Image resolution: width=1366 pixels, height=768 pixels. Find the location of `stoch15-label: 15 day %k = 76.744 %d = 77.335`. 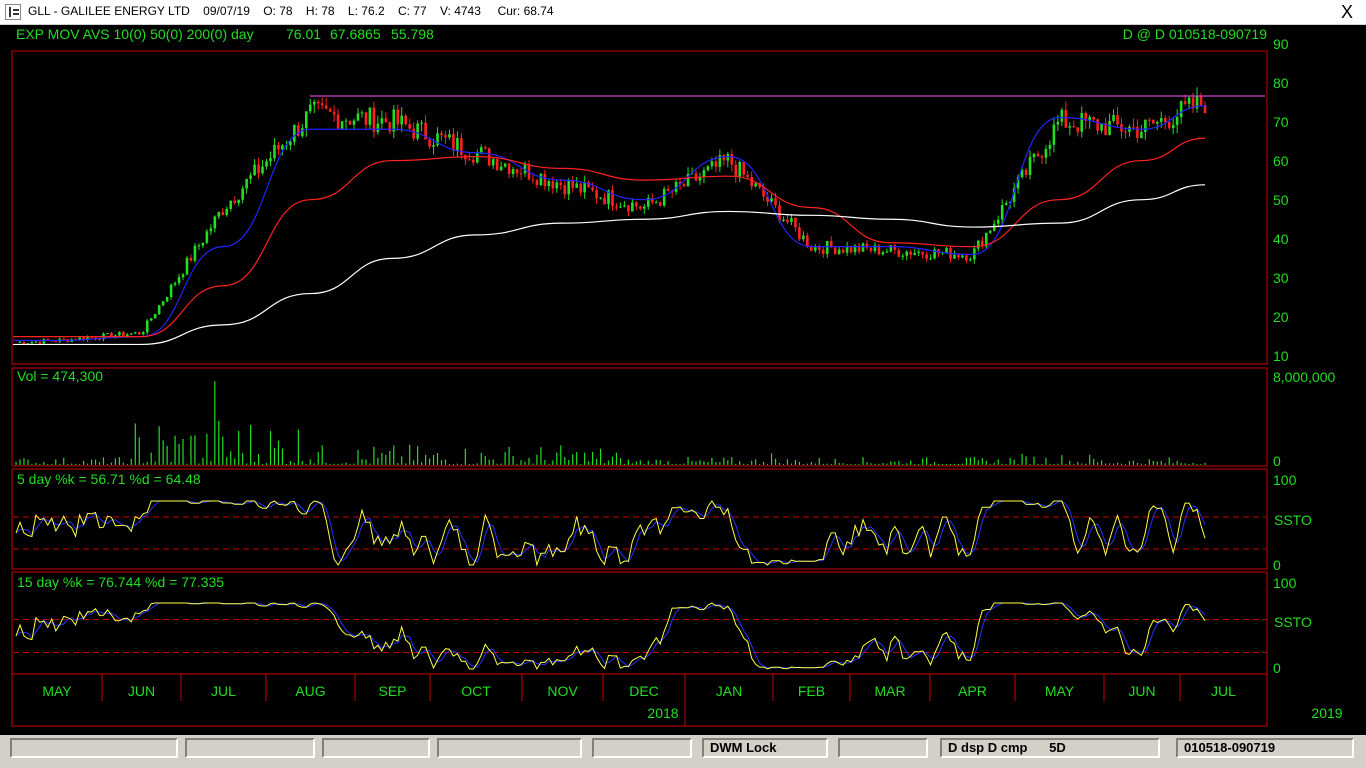

stoch15-label: 15 day %k = 76.744 %d = 77.335 is located at coordinates (120, 582).